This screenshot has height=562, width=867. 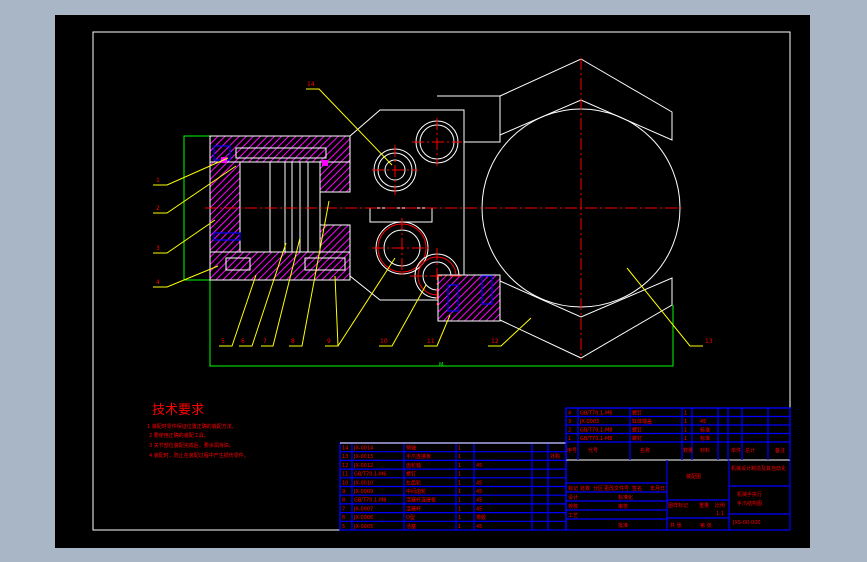 I want to click on parts-list-cell: 13, so click(x=345, y=457).